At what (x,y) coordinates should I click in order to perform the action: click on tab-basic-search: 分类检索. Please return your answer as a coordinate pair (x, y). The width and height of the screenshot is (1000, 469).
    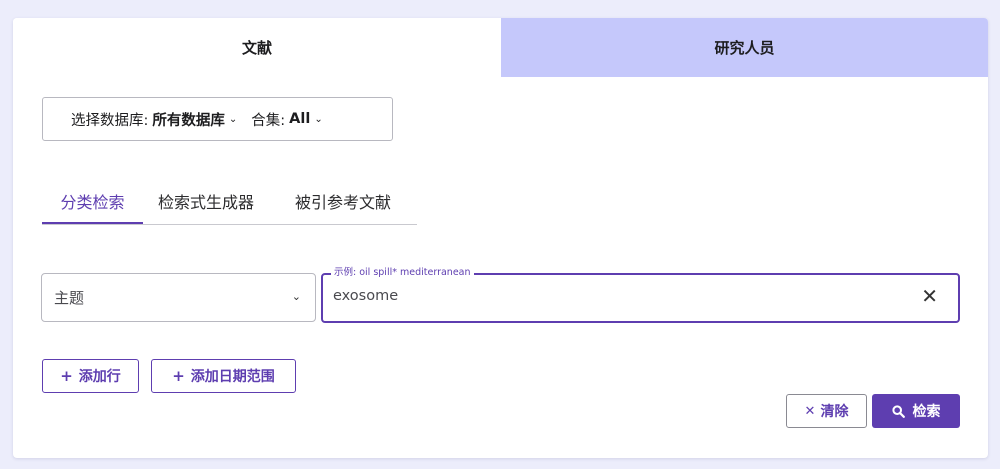
    Looking at the image, I should click on (92, 201).